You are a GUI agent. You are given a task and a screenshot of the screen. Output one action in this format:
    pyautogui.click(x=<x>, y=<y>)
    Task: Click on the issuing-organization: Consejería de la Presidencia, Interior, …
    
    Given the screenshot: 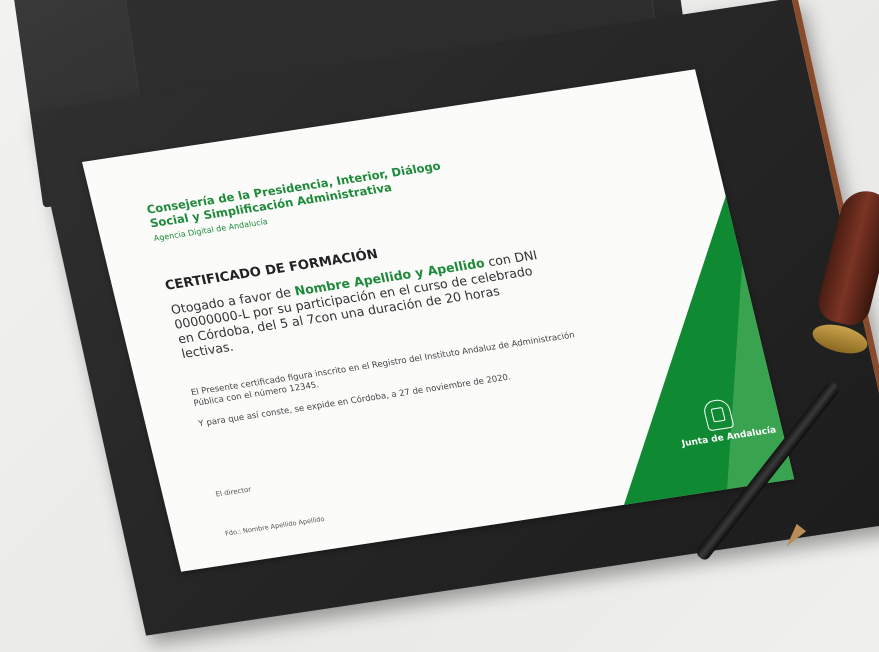 What is the action you would take?
    pyautogui.click(x=311, y=192)
    